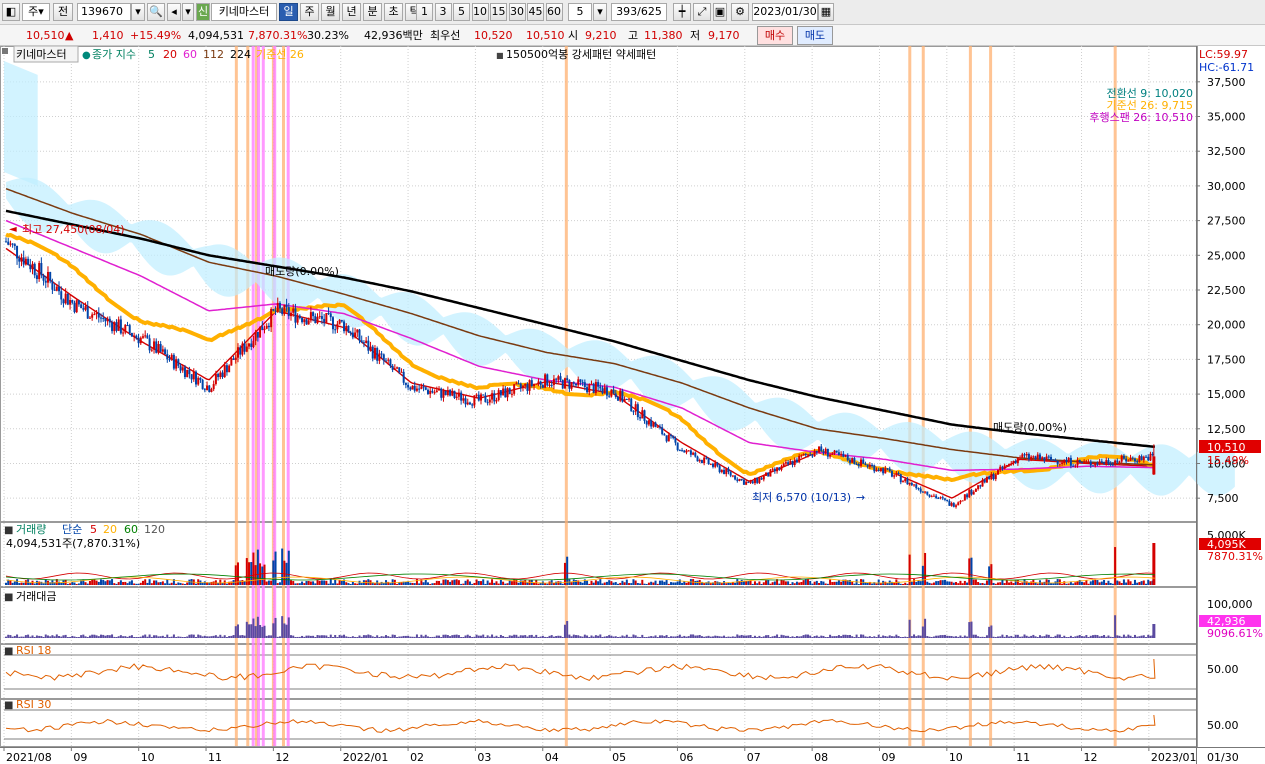 This screenshot has height=764, width=1265. I want to click on count-select: 5, so click(580, 12).